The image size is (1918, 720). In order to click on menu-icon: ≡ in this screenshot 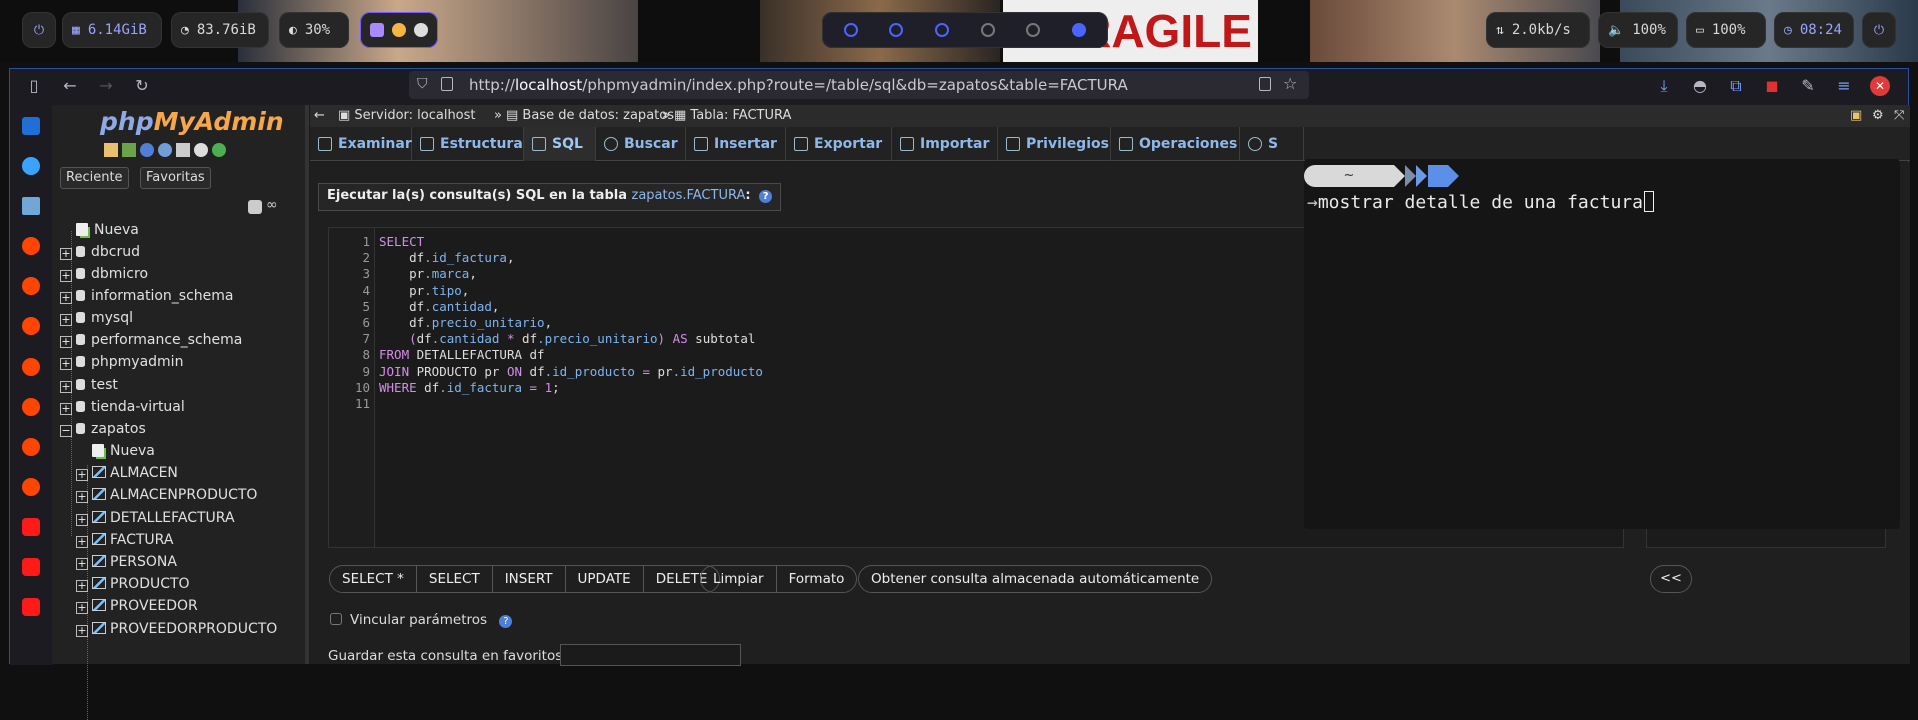, I will do `click(1844, 86)`.